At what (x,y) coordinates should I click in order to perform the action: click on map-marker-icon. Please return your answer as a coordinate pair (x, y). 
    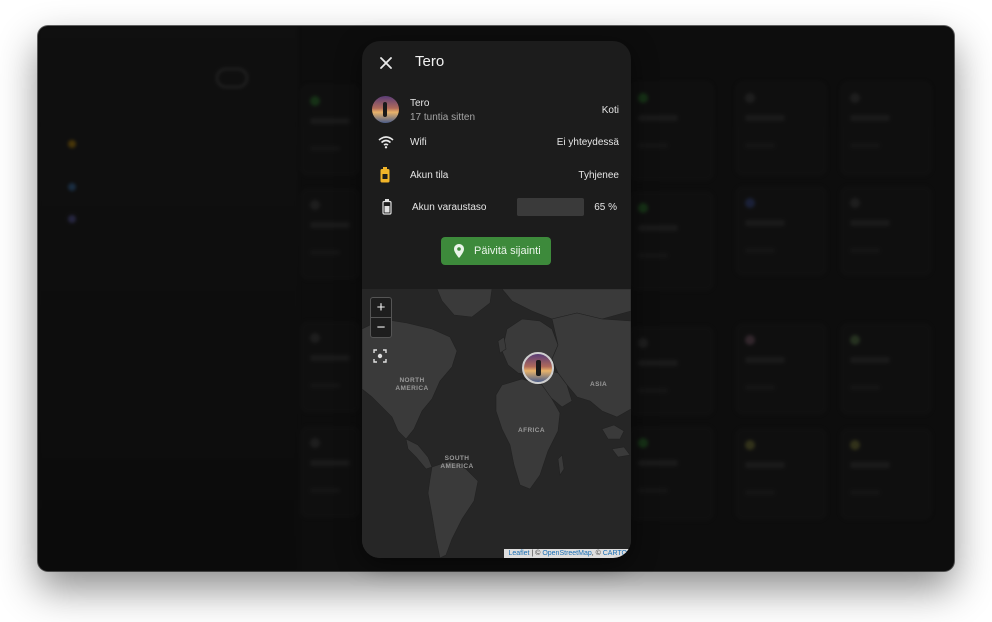
    Looking at the image, I should click on (459, 252).